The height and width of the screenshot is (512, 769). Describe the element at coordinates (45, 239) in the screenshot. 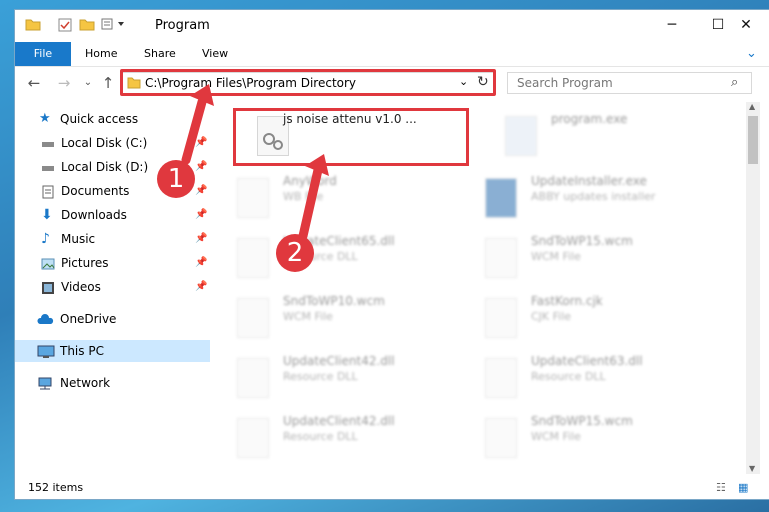

I see `music-icon: ♪` at that location.